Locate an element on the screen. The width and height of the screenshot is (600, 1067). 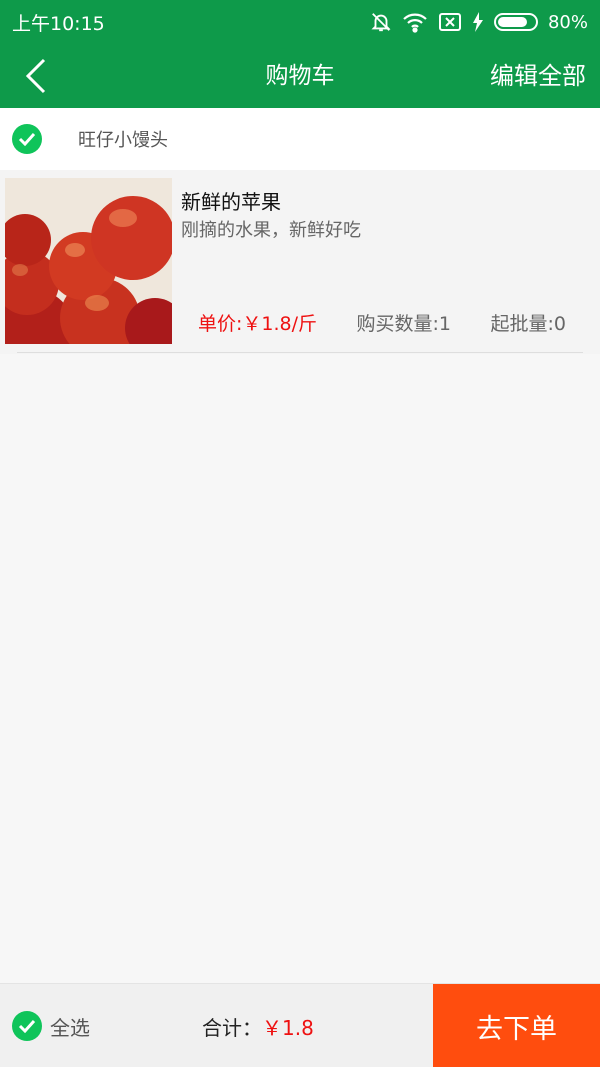
battery-percent: 80% is located at coordinates (567, 22).